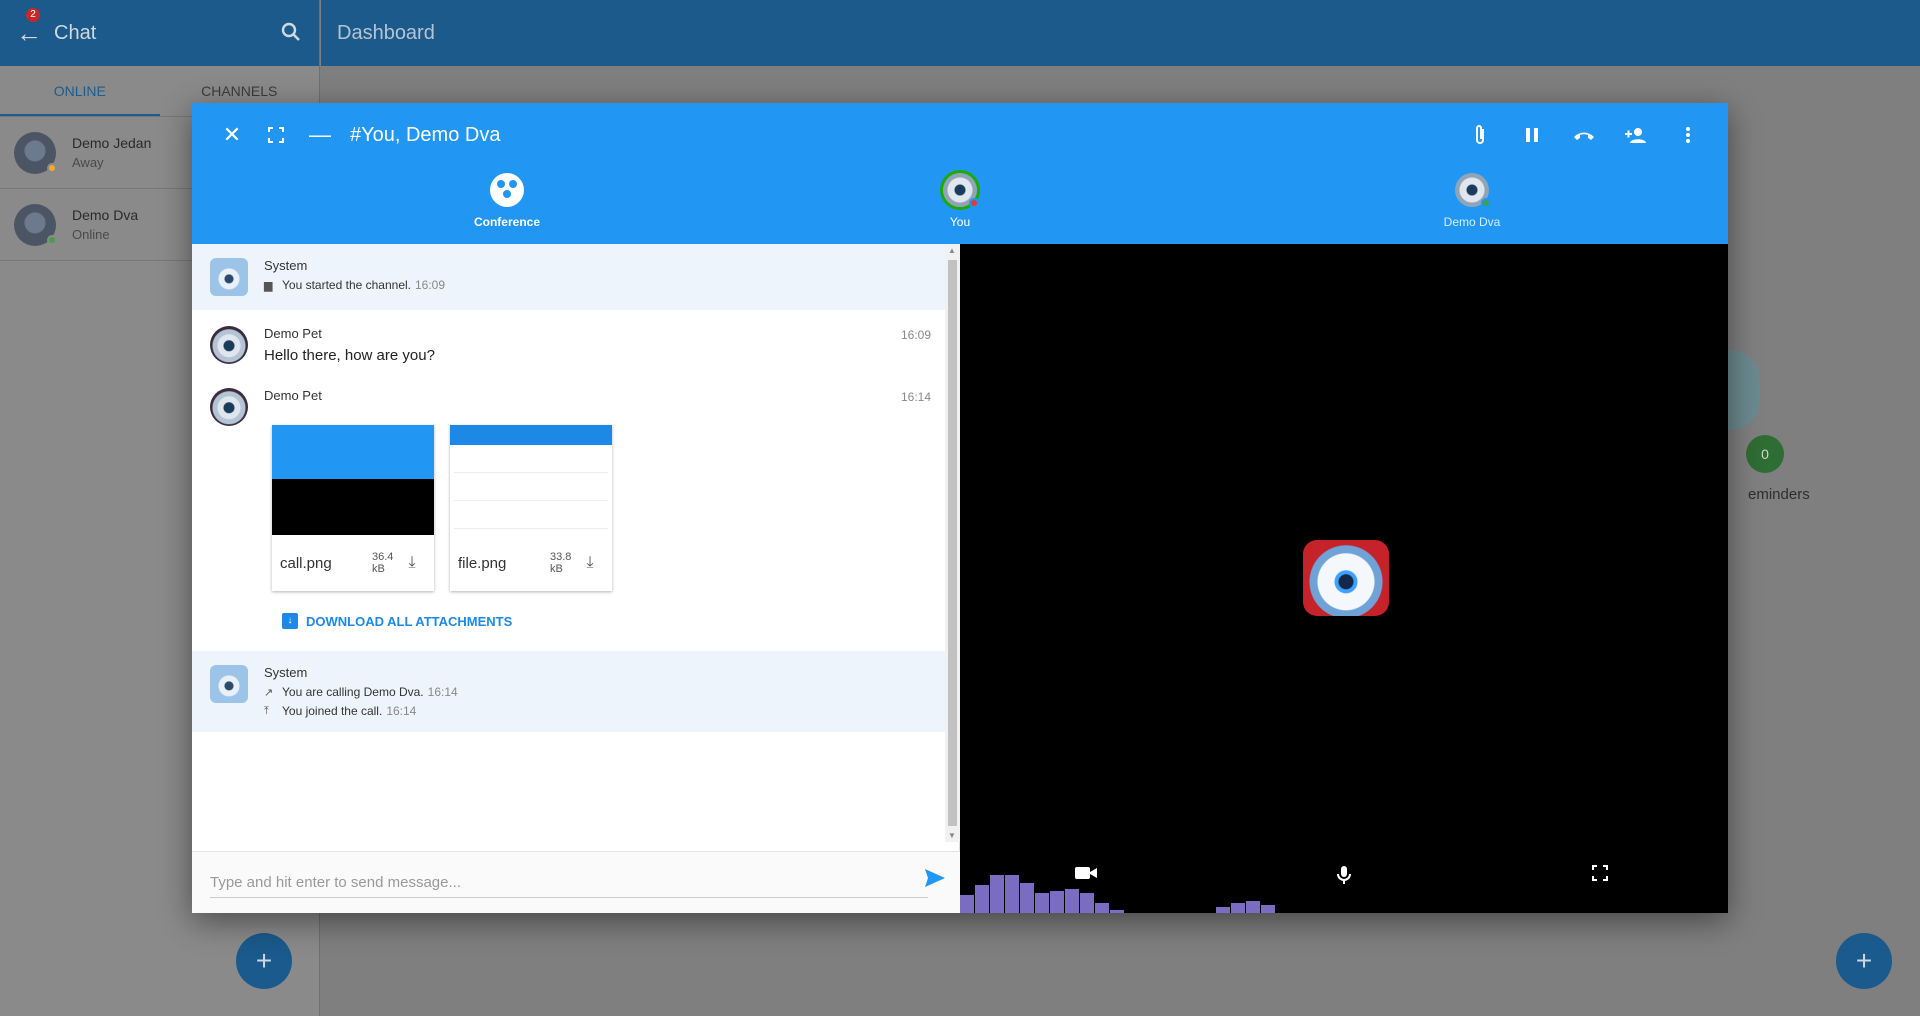 The width and height of the screenshot is (1920, 1016). I want to click on message-input, so click(569, 883).